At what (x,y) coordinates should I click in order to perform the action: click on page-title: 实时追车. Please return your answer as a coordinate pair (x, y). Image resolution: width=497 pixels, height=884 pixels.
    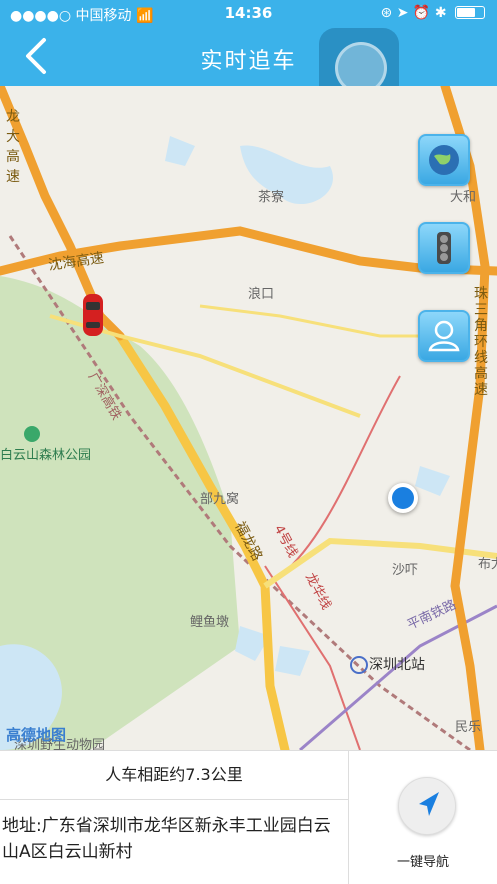
    Looking at the image, I should click on (248, 61).